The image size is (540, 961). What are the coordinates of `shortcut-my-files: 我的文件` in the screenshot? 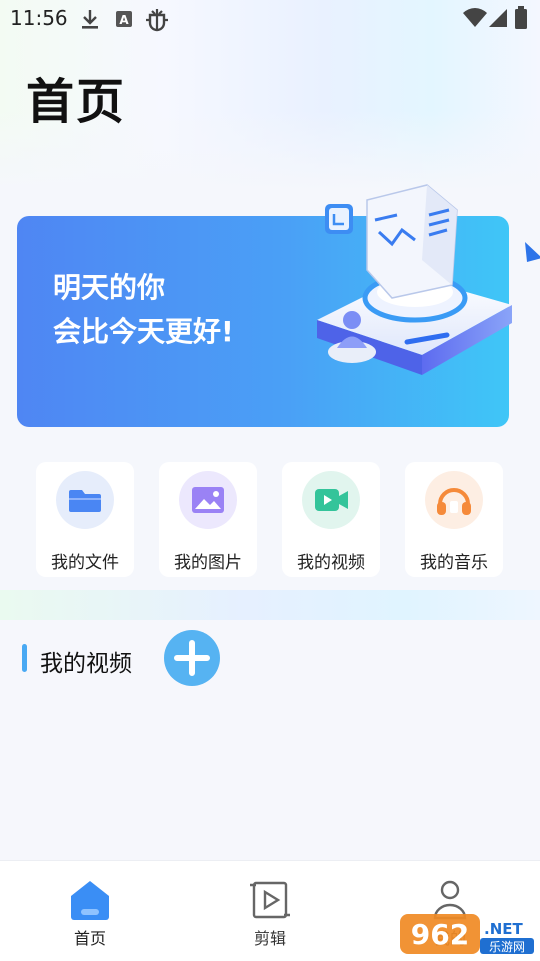 It's located at (85, 519).